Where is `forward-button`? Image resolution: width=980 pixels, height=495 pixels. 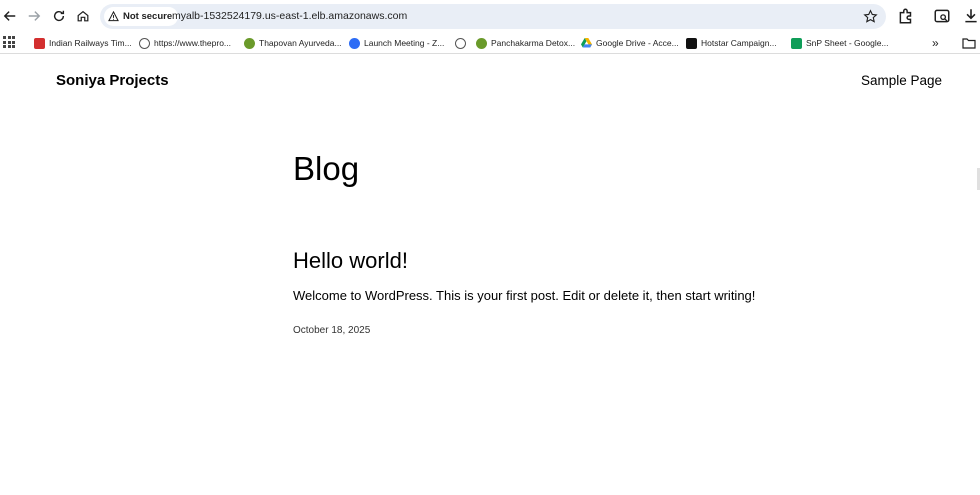
forward-button is located at coordinates (34, 16).